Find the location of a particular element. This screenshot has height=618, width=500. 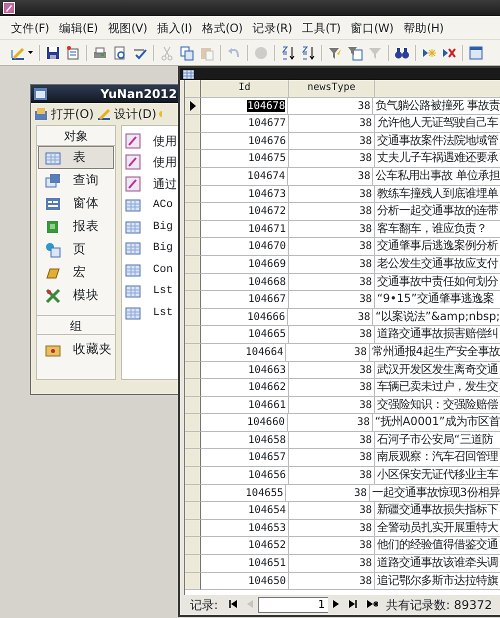

form-icon is located at coordinates (53, 204).